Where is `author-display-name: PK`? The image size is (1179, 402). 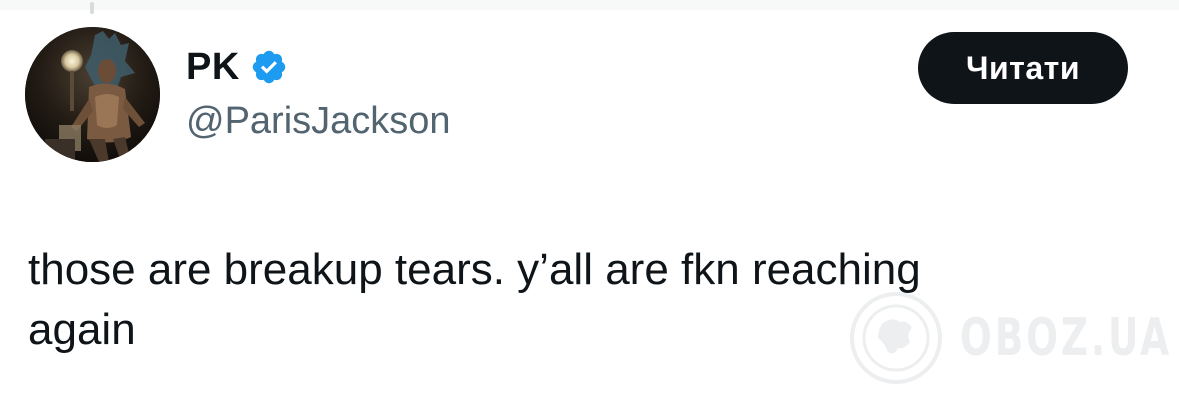 author-display-name: PK is located at coordinates (213, 67).